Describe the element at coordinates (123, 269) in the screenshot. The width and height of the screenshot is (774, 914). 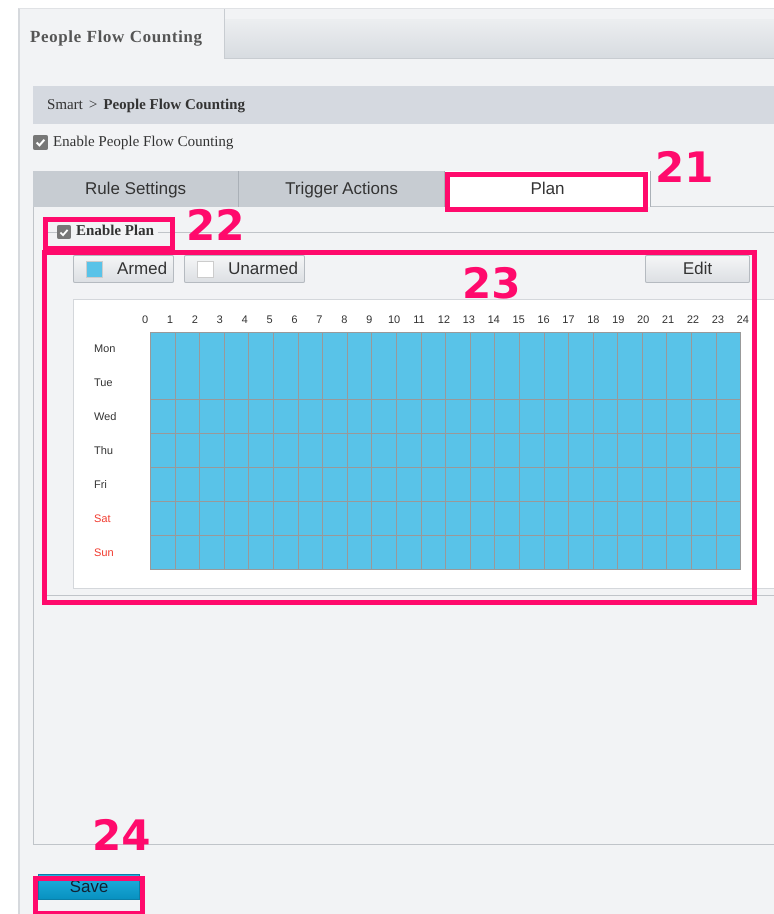
I see `legend-button: Armed` at that location.